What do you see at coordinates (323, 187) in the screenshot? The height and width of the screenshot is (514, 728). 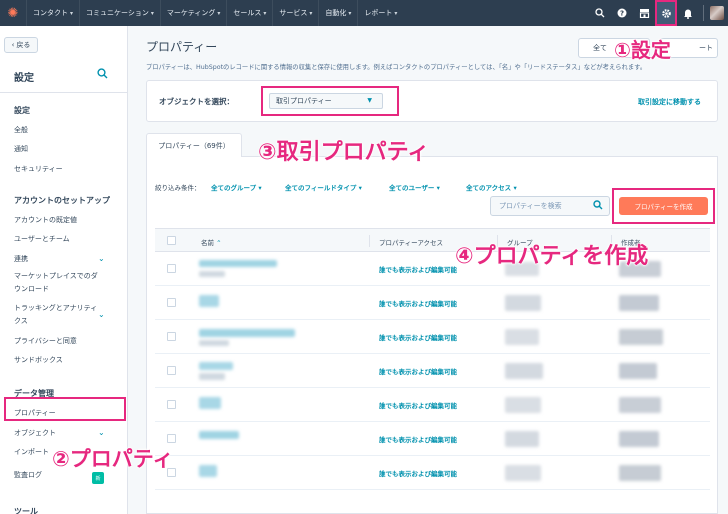 I see `filter-field-types: 全てのフィールドタイプ ▾` at bounding box center [323, 187].